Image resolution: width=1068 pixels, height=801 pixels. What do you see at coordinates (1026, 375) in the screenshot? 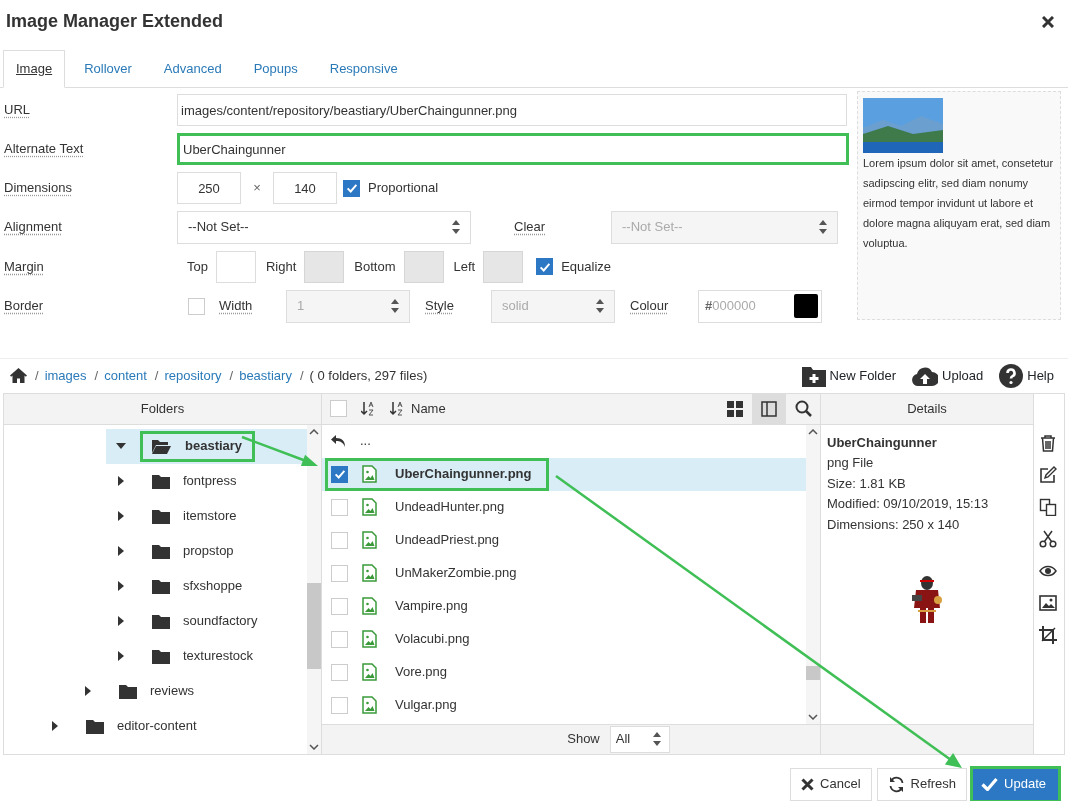
I see `toolbar-button: Help` at bounding box center [1026, 375].